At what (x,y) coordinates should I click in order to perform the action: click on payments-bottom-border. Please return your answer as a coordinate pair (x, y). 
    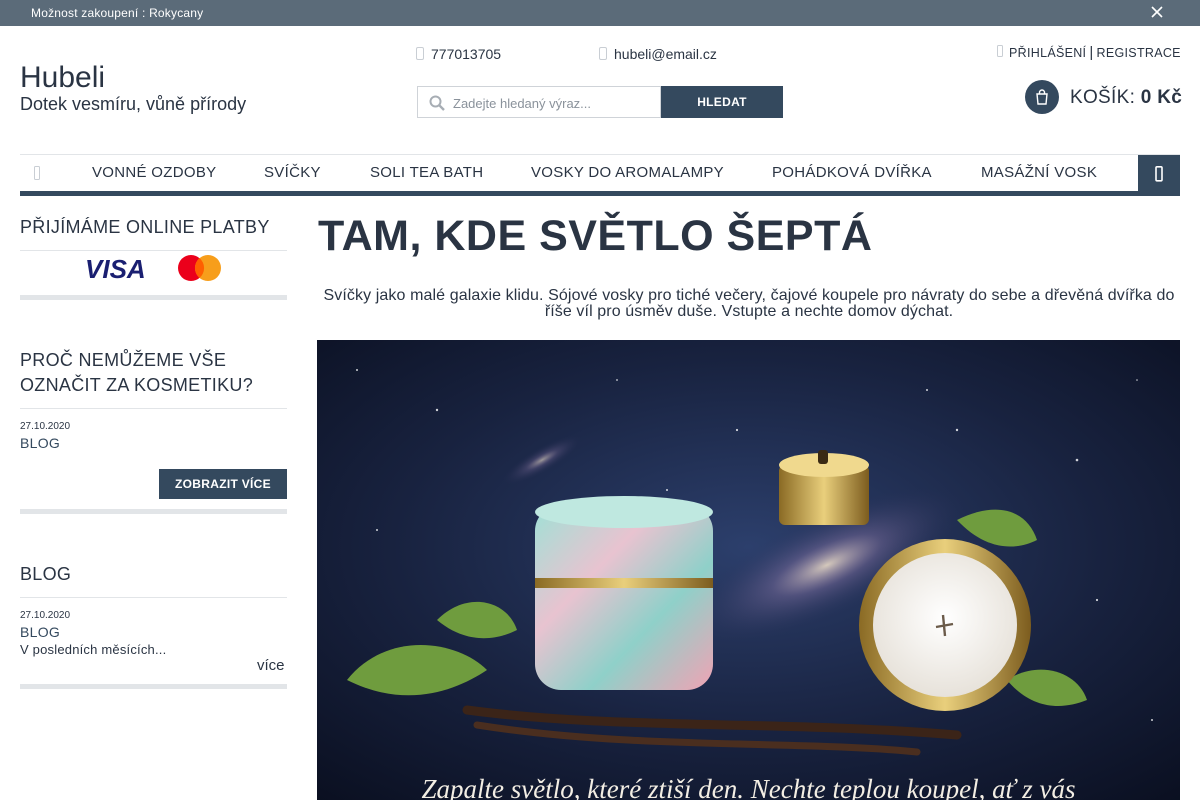
    Looking at the image, I should click on (153, 297).